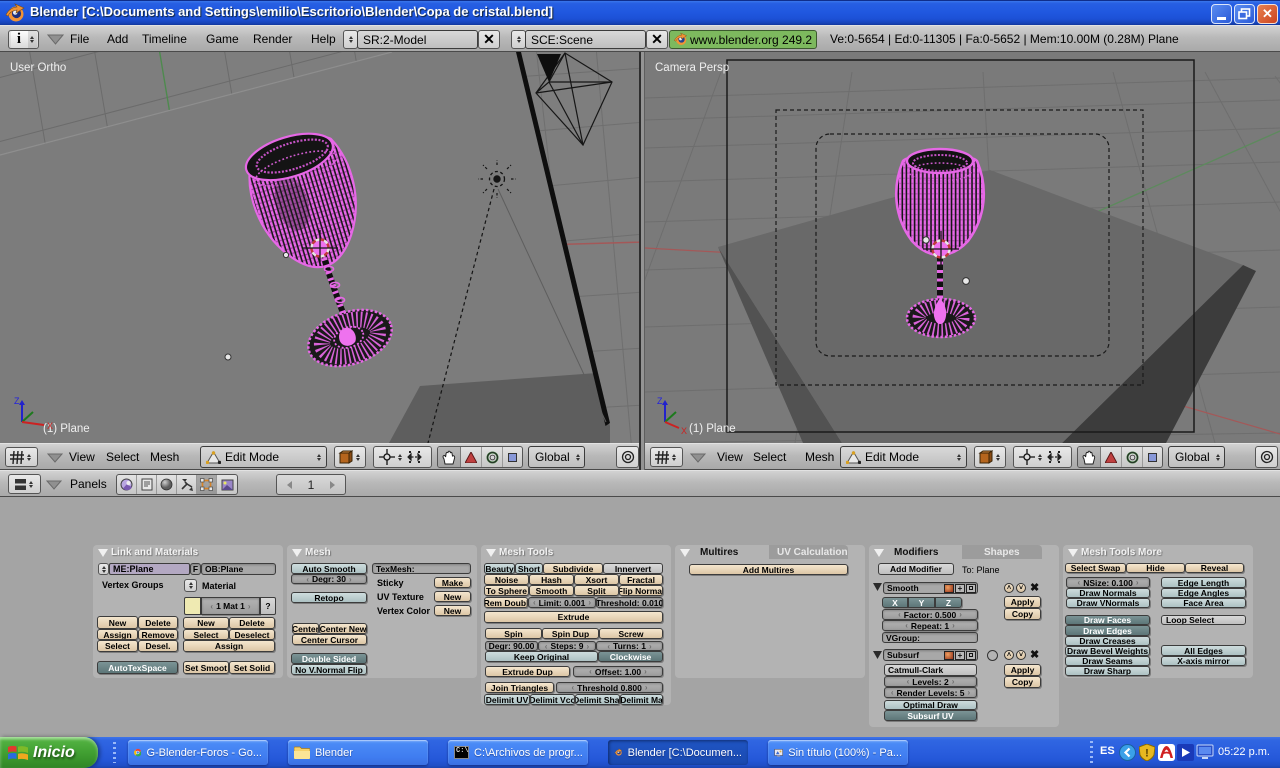 This screenshot has width=1280, height=768. Describe the element at coordinates (692, 68) in the screenshot. I see `svg-text: Camera Persp` at that location.